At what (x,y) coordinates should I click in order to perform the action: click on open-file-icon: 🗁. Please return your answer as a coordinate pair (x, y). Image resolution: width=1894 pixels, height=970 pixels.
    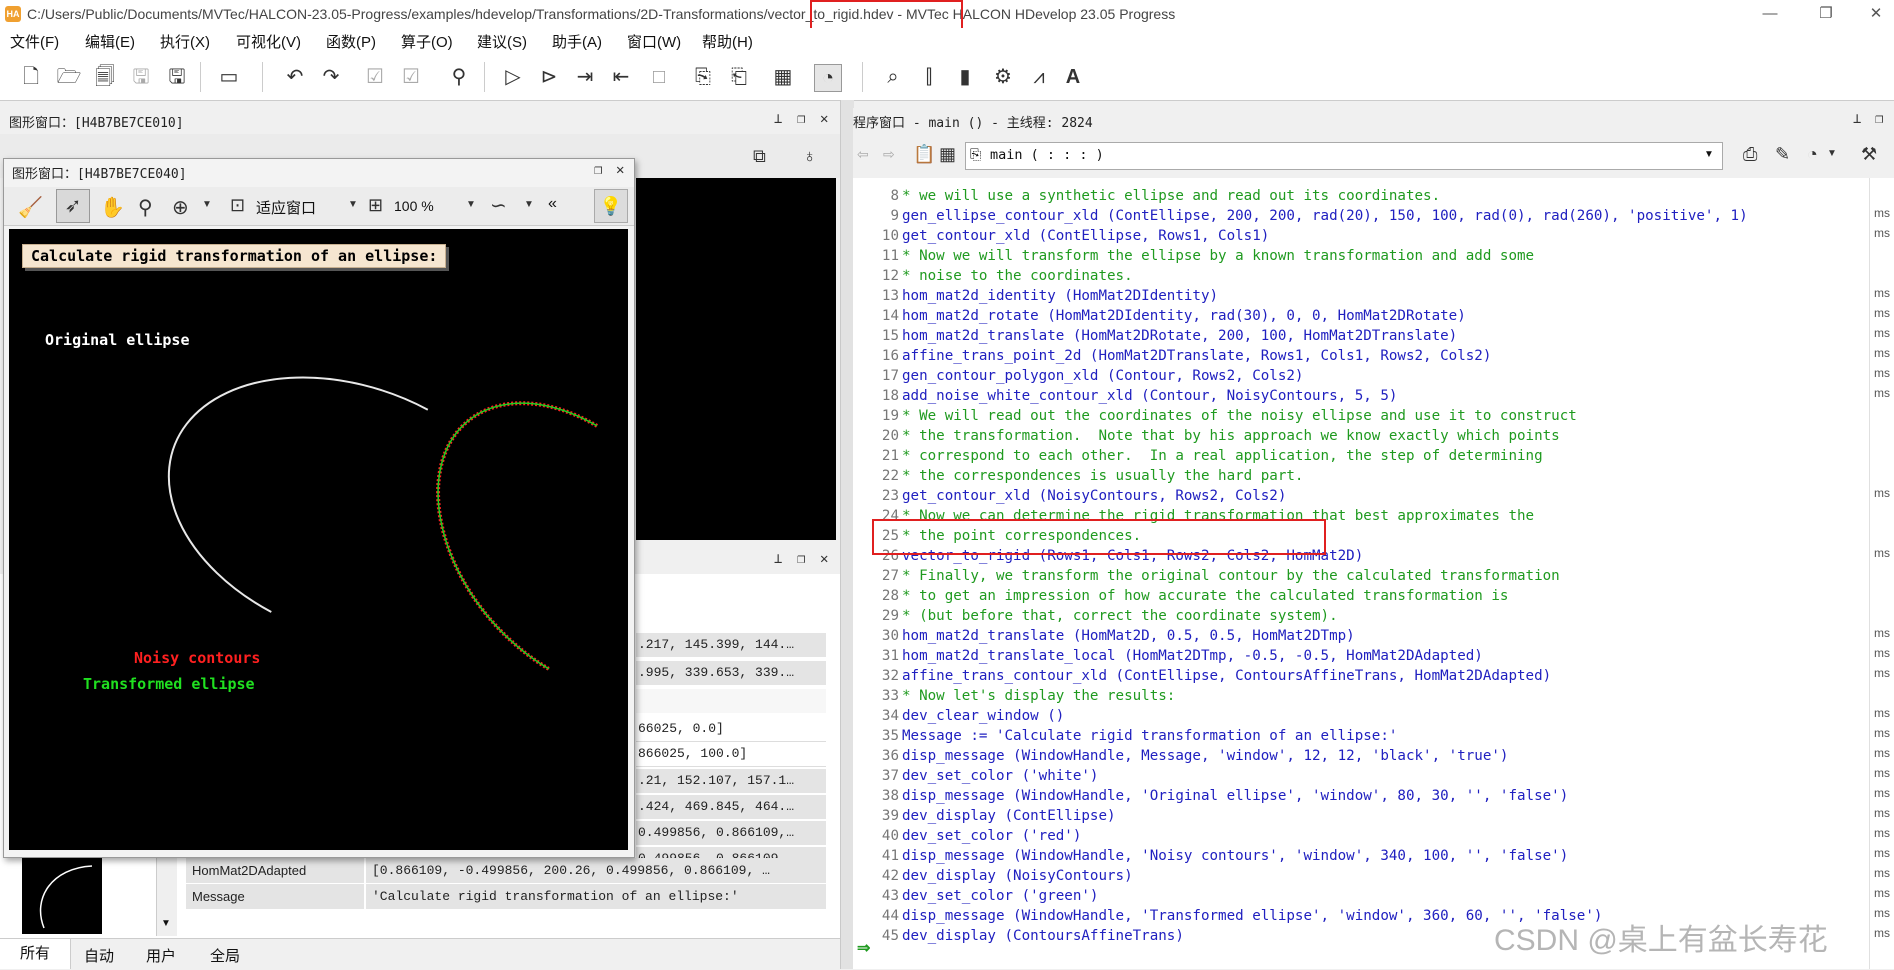
    Looking at the image, I should click on (69, 77).